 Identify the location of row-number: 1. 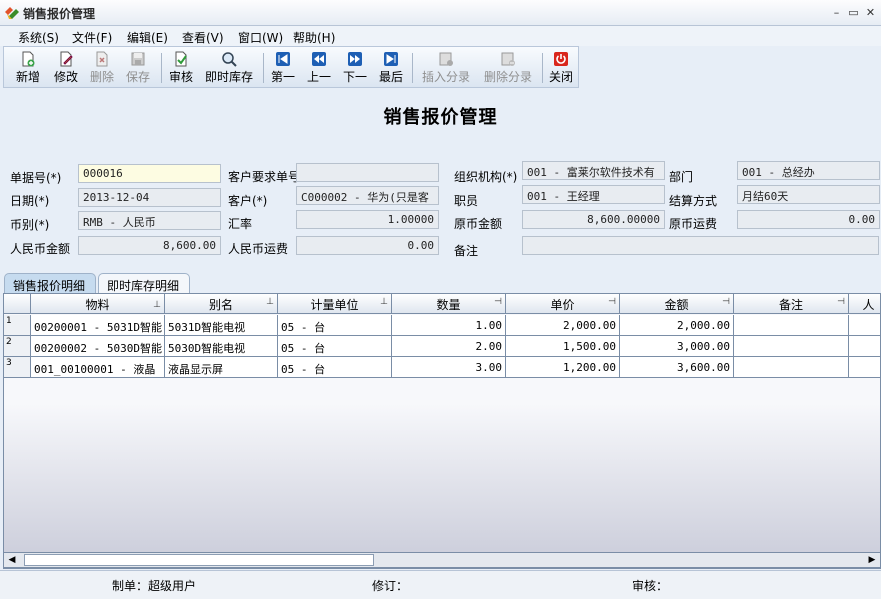
(17, 325).